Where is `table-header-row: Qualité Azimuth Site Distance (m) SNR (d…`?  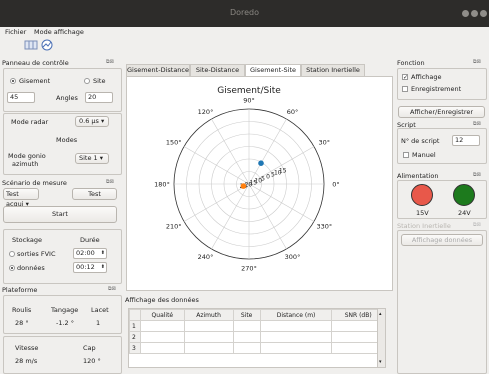 table-header-row: Qualité Azimuth Site Distance (m) SNR (d… is located at coordinates (257, 315).